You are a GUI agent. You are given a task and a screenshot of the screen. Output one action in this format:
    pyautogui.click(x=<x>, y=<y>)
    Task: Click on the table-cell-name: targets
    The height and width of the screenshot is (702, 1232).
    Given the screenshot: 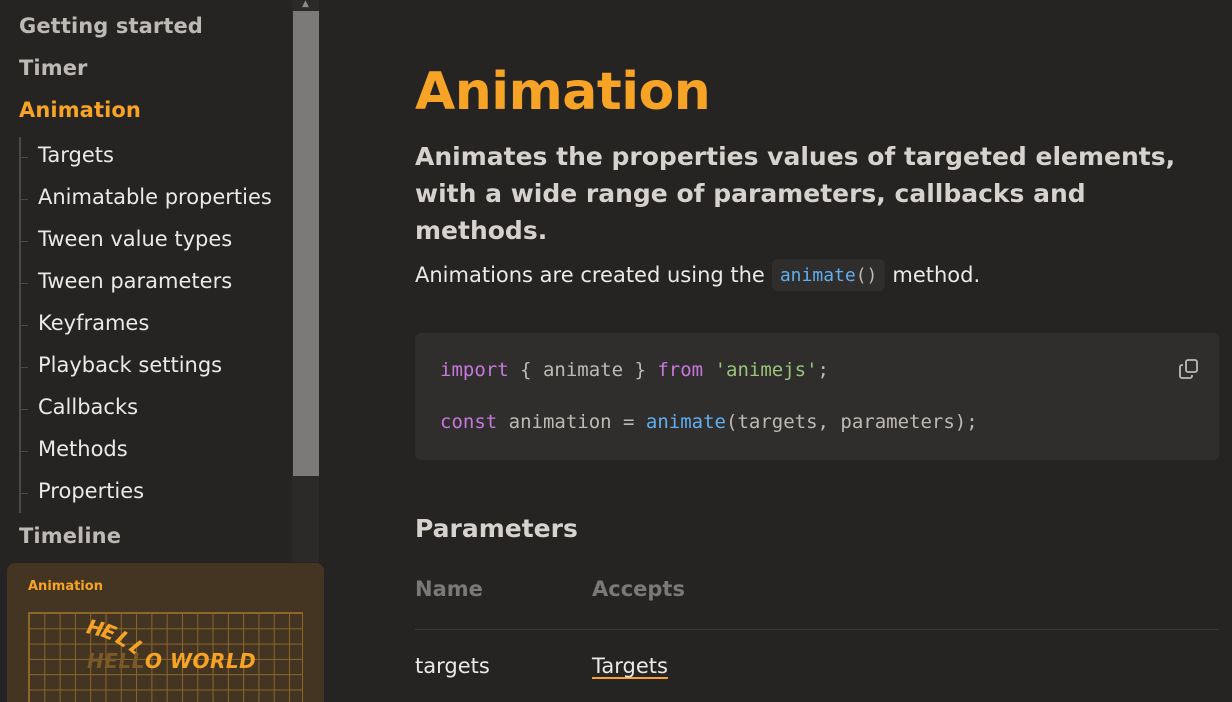 What is the action you would take?
    pyautogui.click(x=452, y=666)
    